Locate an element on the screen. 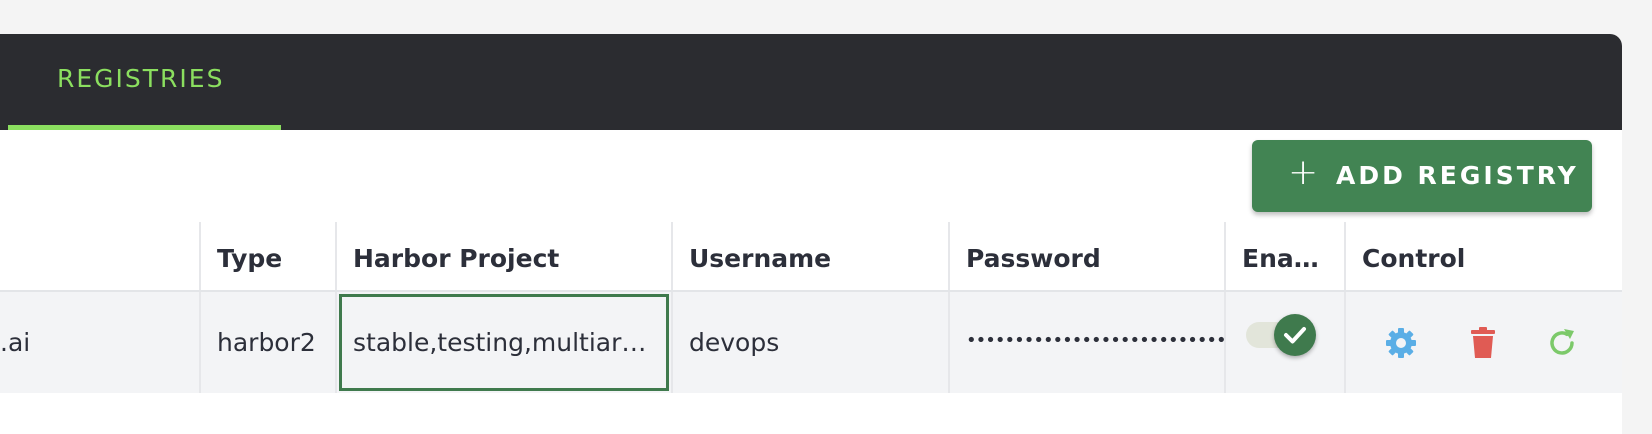 The height and width of the screenshot is (434, 1652). trash-icon is located at coordinates (1483, 343).